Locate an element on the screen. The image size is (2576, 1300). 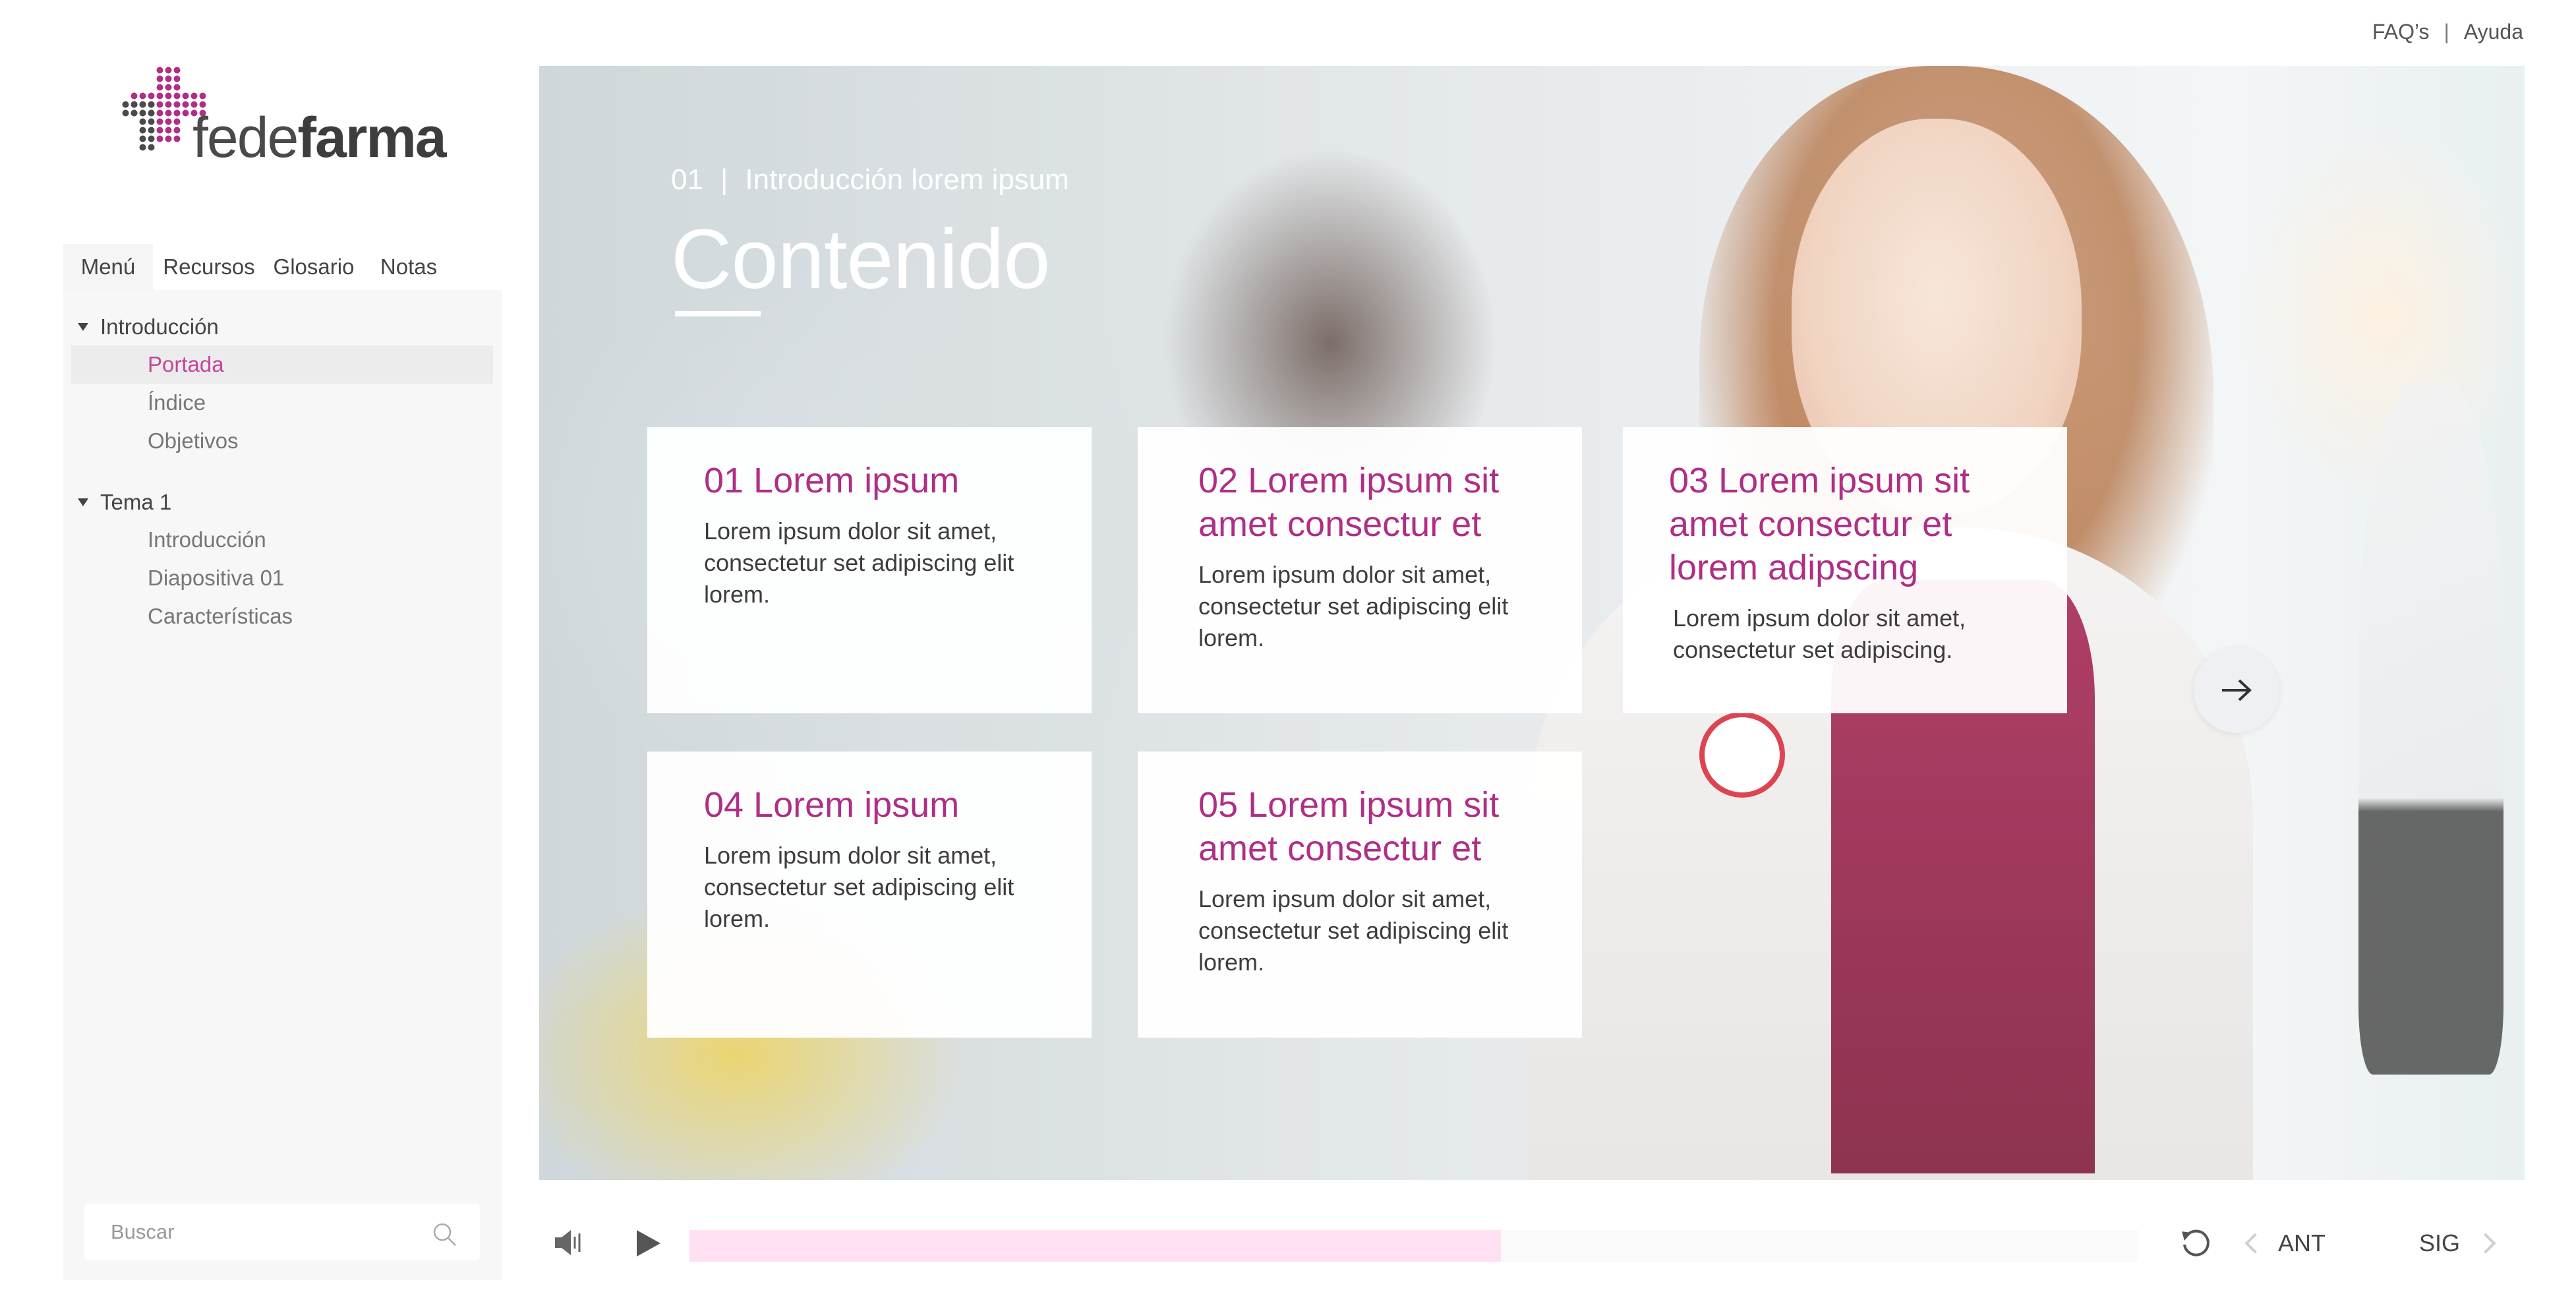
arrow-right-icon is located at coordinates (2237, 690).